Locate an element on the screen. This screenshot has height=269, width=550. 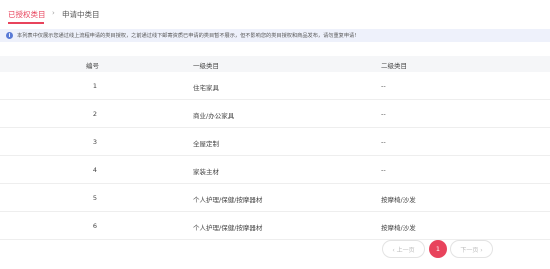
prev-page-button: ‹ 上一页 is located at coordinates (403, 249).